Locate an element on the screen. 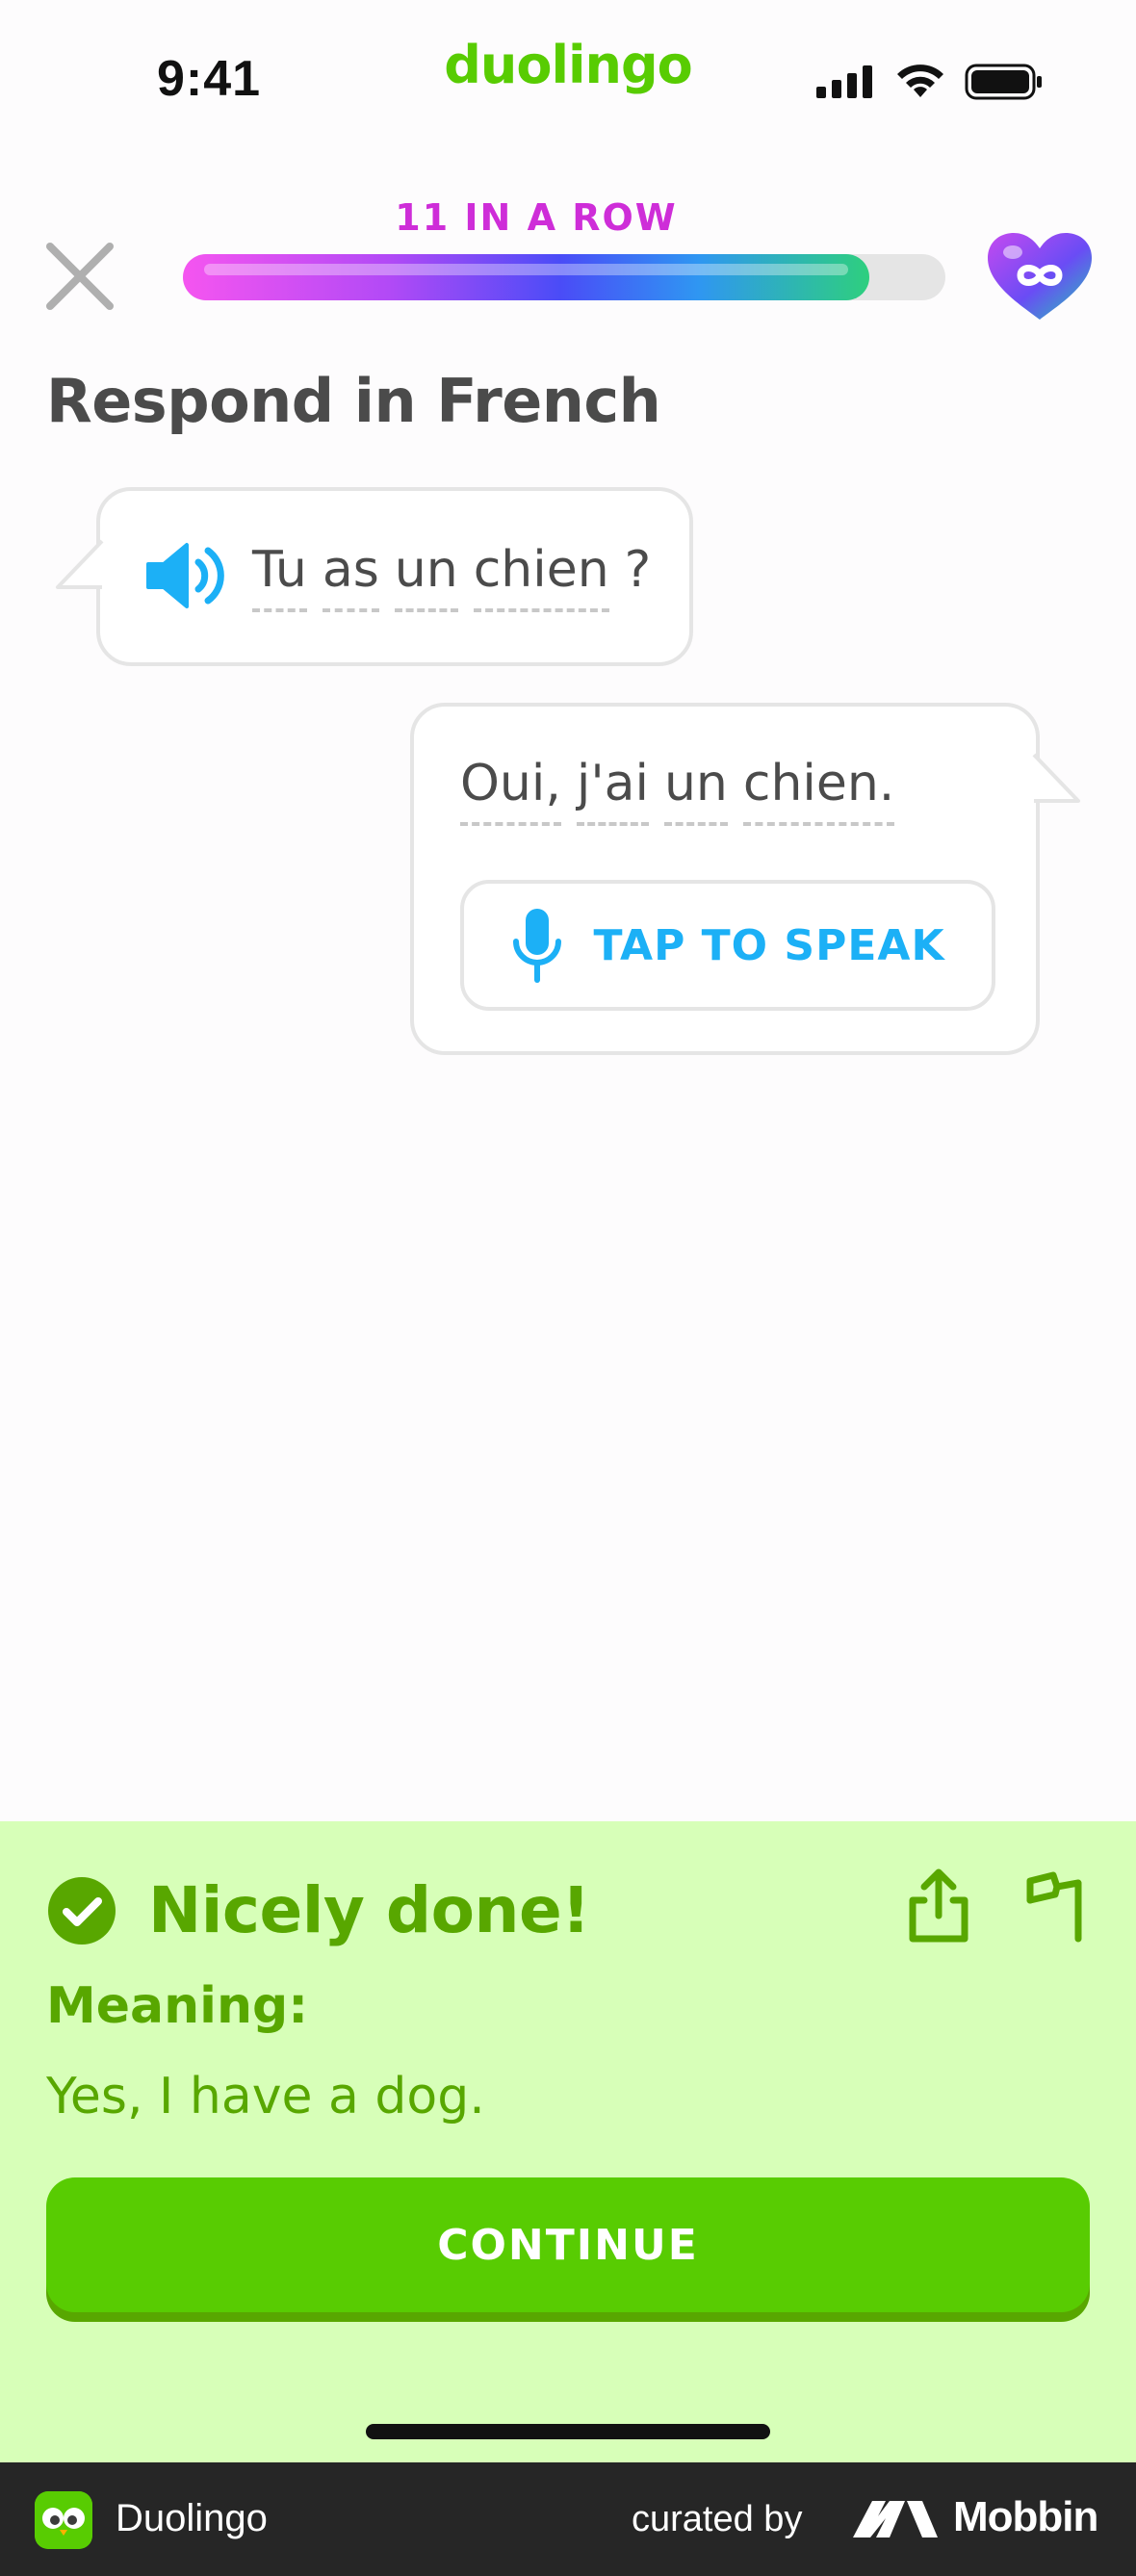  share-button is located at coordinates (939, 1907).